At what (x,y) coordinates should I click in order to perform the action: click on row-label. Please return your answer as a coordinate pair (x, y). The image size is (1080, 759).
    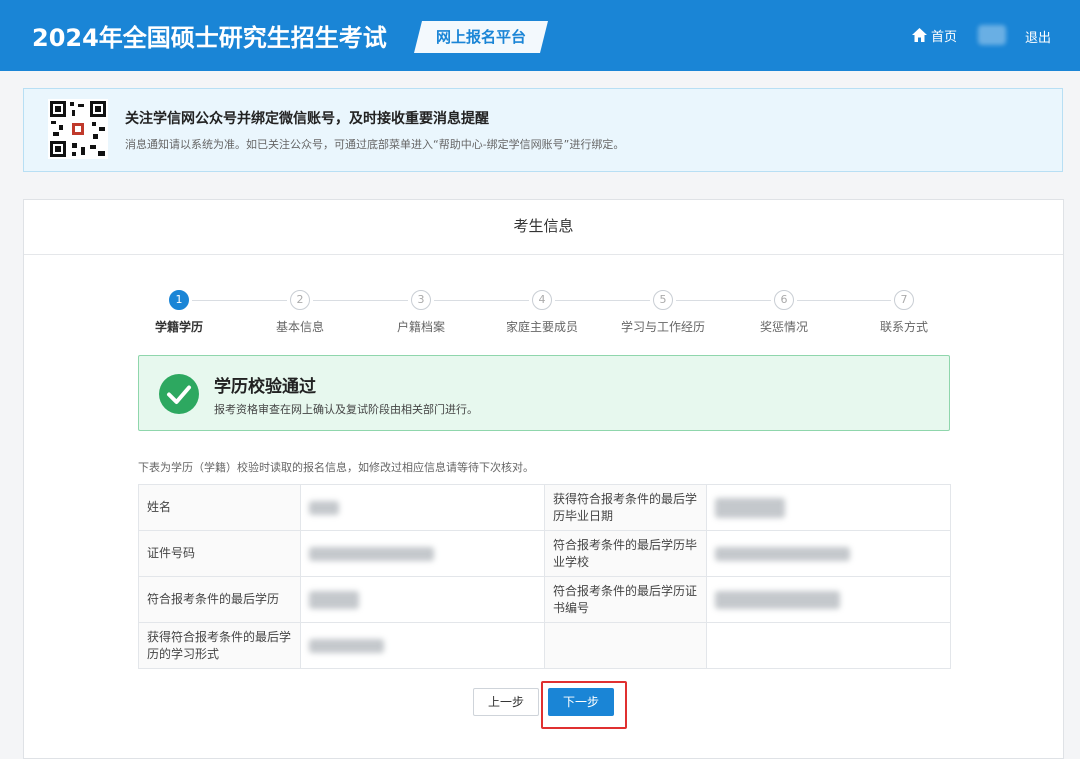
    Looking at the image, I should click on (625, 645).